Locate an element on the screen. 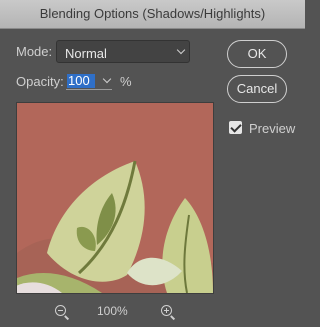  ok-button: OK is located at coordinates (257, 54).